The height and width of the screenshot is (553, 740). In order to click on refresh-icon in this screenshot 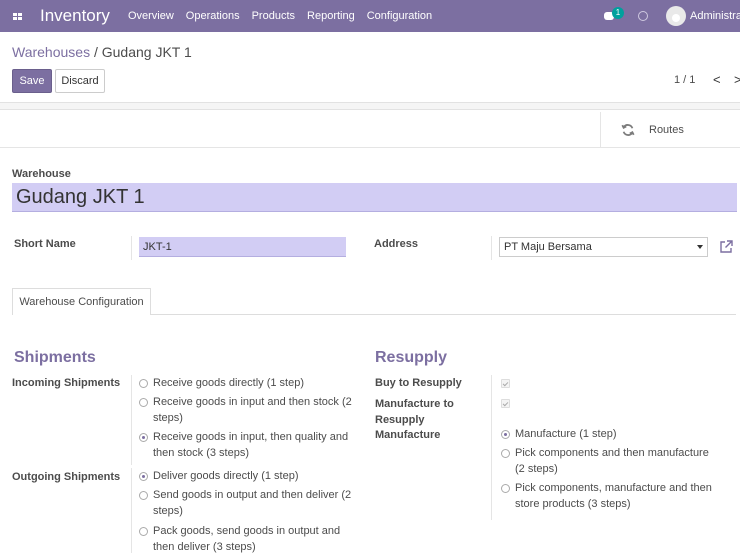, I will do `click(628, 130)`.